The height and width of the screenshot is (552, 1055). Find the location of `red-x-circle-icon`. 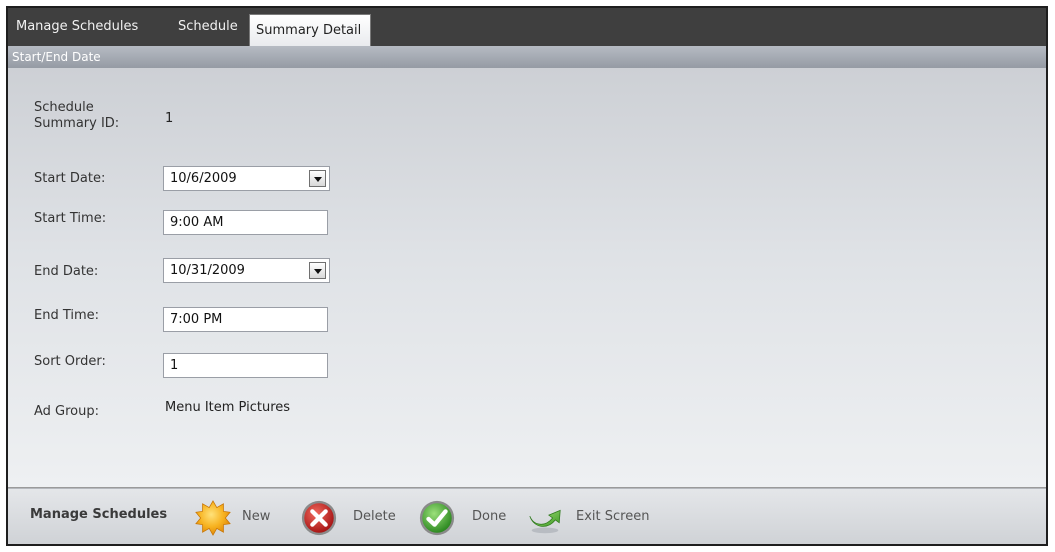

red-x-circle-icon is located at coordinates (319, 518).